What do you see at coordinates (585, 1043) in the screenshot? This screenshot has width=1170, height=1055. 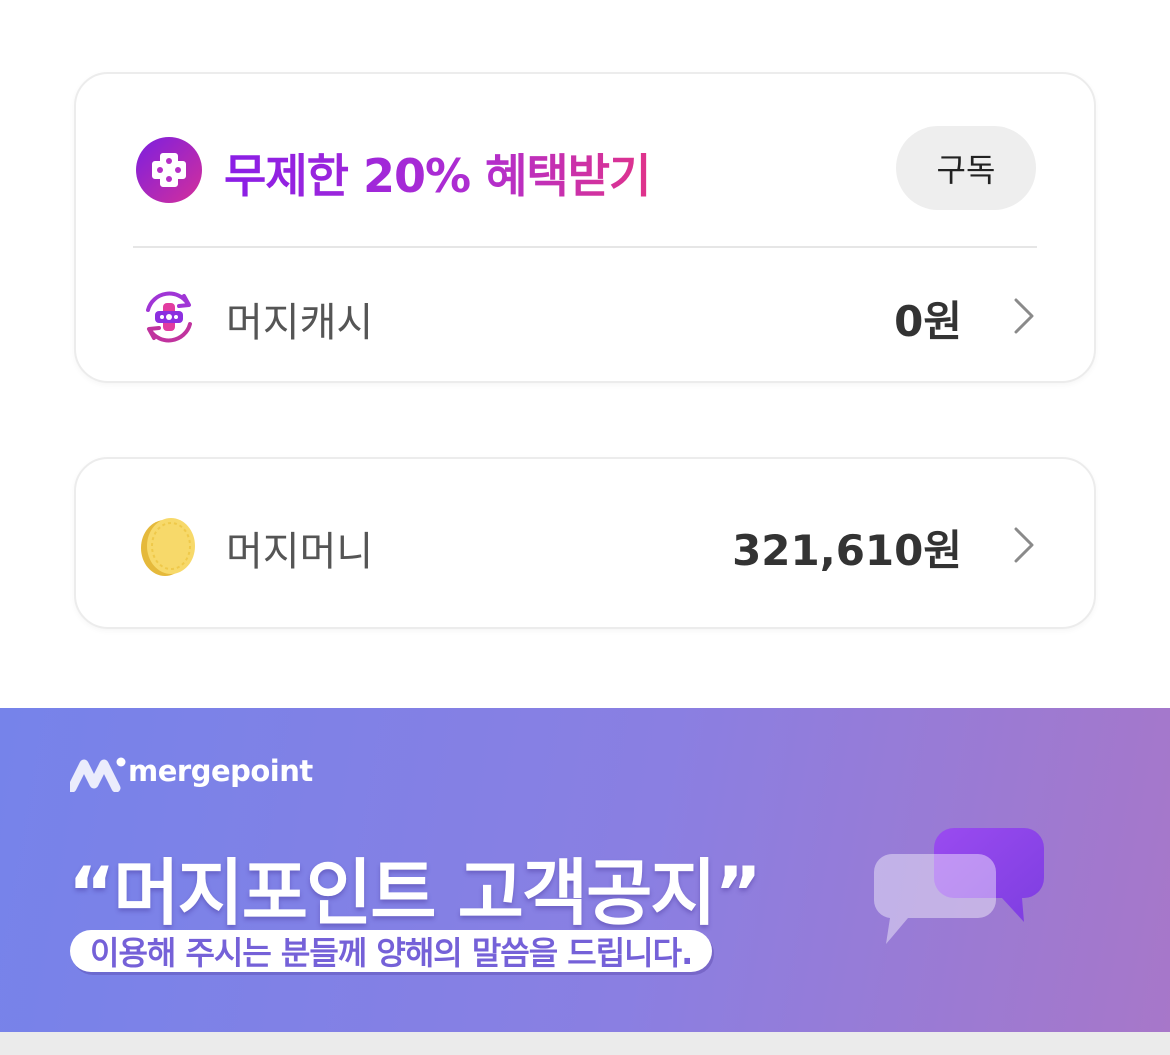 I see `bottom-strip` at bounding box center [585, 1043].